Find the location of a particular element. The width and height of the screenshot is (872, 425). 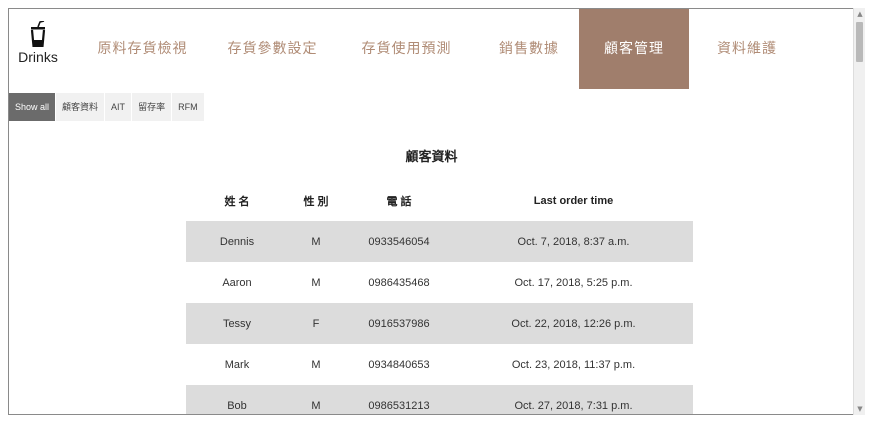

filter-retention-button: 留存率 is located at coordinates (152, 107).